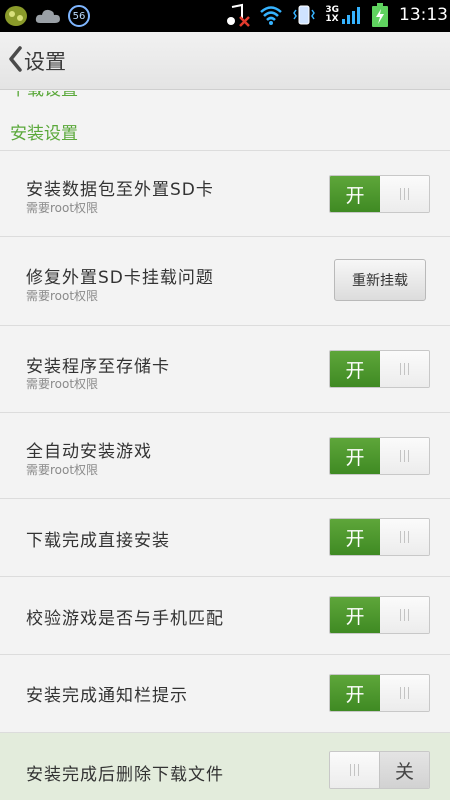 This screenshot has height=800, width=450. I want to click on setting-row-install-on-download: 下载完成直接安装 开, so click(225, 538).